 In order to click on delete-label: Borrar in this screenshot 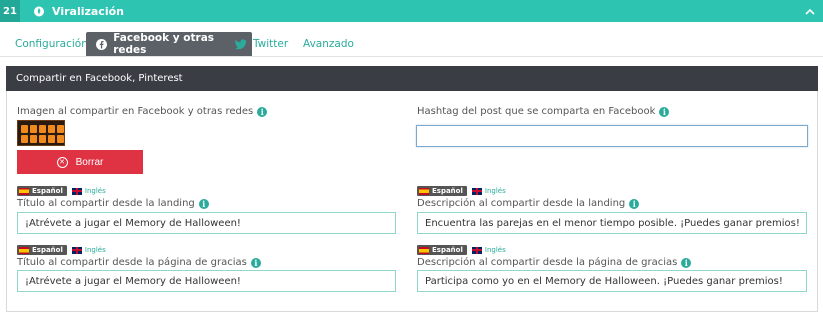, I will do `click(89, 162)`.